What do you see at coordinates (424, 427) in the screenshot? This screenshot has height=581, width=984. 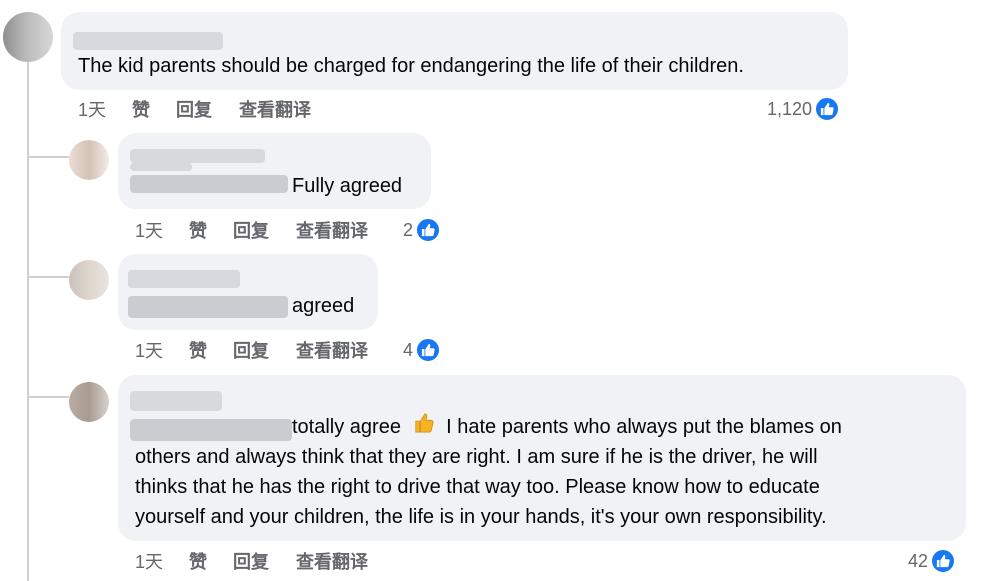 I see `thumbs-up-emoji-icon` at bounding box center [424, 427].